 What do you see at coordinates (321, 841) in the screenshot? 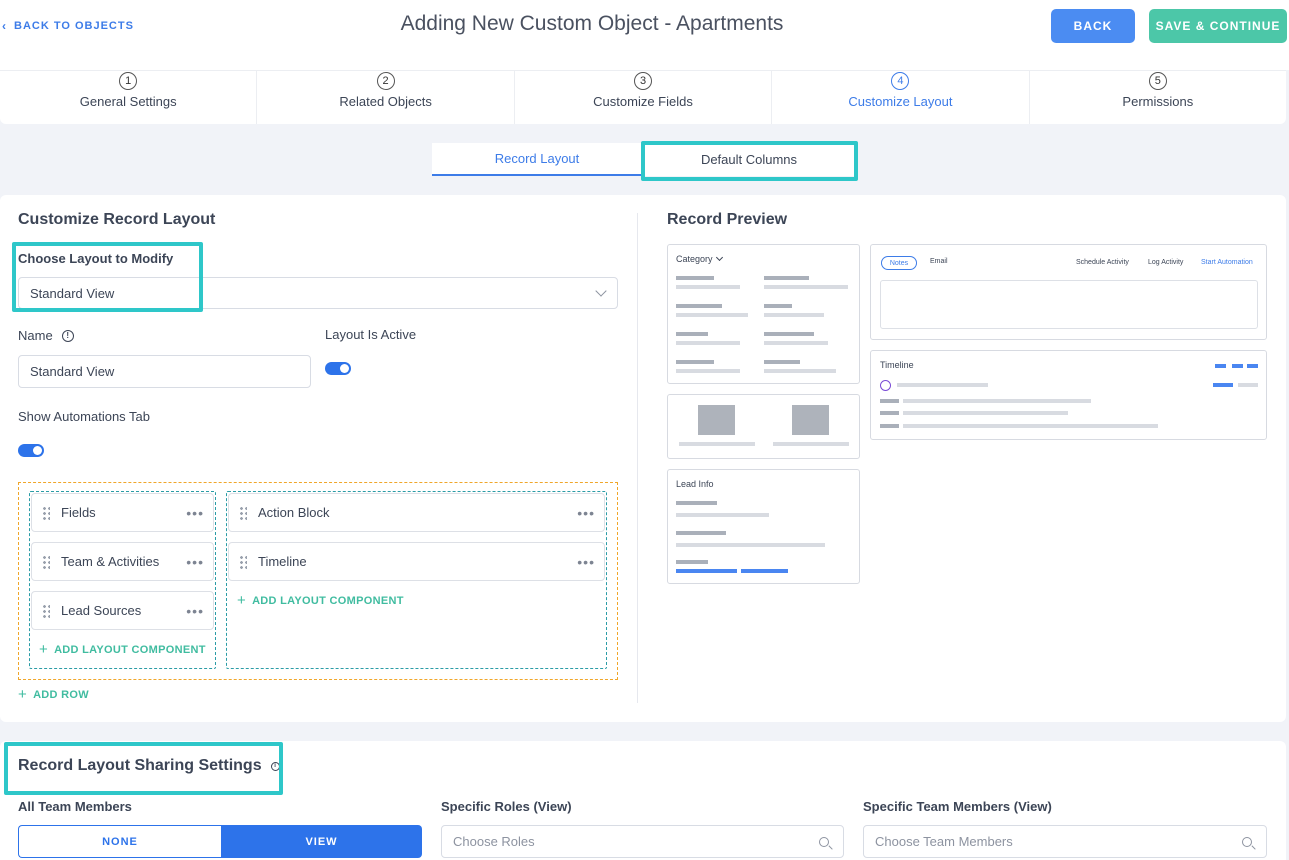
I see `view-option: VIEW` at bounding box center [321, 841].